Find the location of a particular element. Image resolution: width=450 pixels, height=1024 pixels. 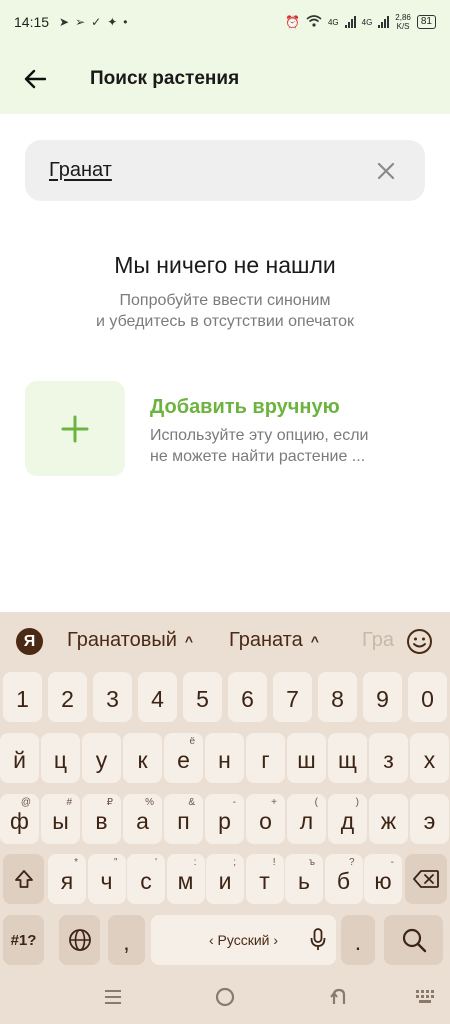

menu-icon is located at coordinates (113, 997).